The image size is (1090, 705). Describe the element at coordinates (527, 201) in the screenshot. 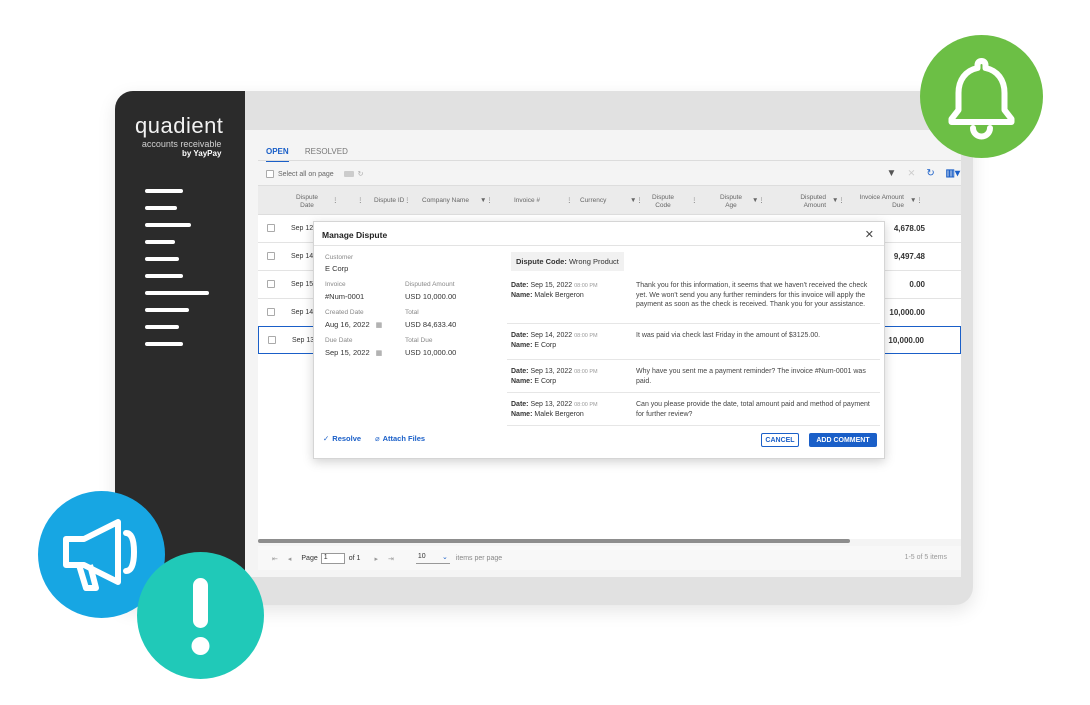

I see `col-invoice: Invoice #` at that location.